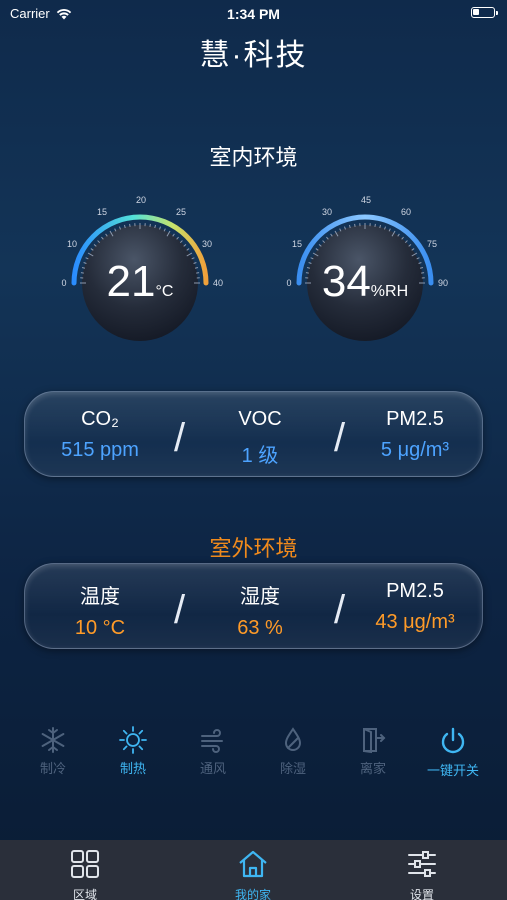  I want to click on hum-tick-15: 15, so click(297, 244).